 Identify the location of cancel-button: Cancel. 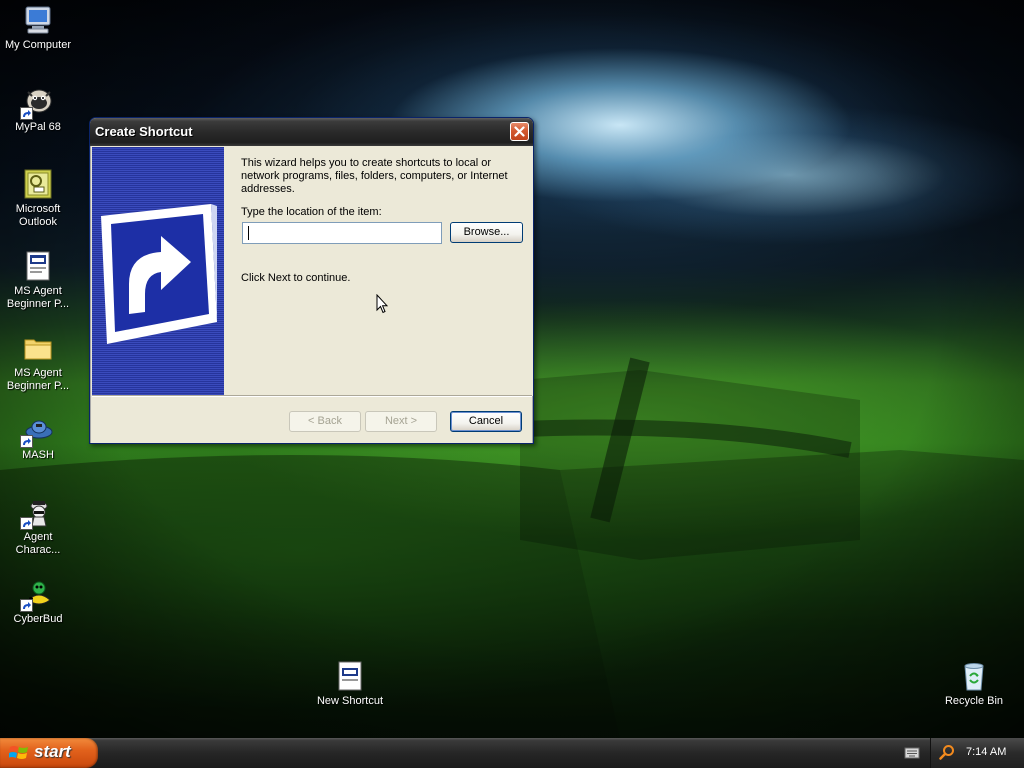
(486, 421).